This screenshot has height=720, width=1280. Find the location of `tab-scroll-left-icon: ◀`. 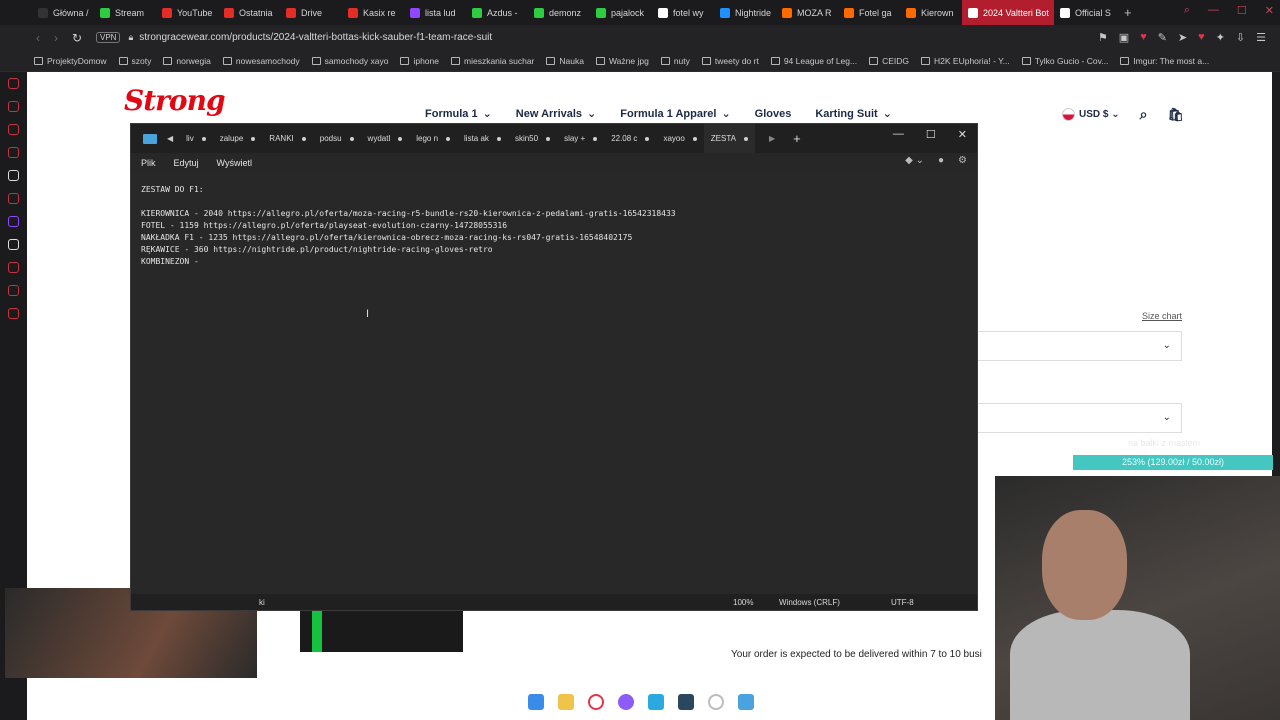

tab-scroll-left-icon: ◀ is located at coordinates (170, 138).